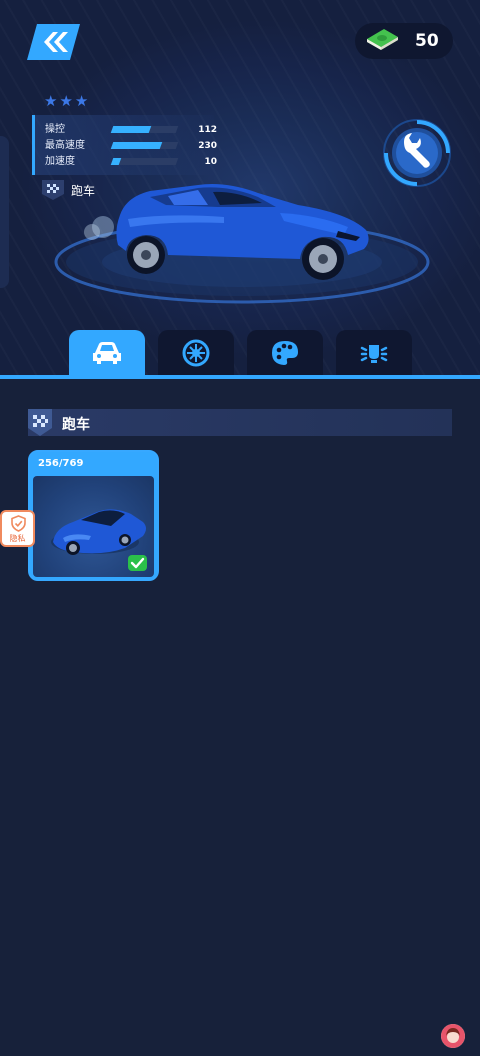 The height and width of the screenshot is (1056, 480). I want to click on cash-stack-icon, so click(382, 39).